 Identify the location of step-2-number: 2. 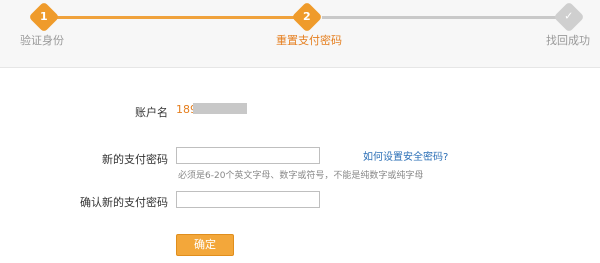
(307, 16).